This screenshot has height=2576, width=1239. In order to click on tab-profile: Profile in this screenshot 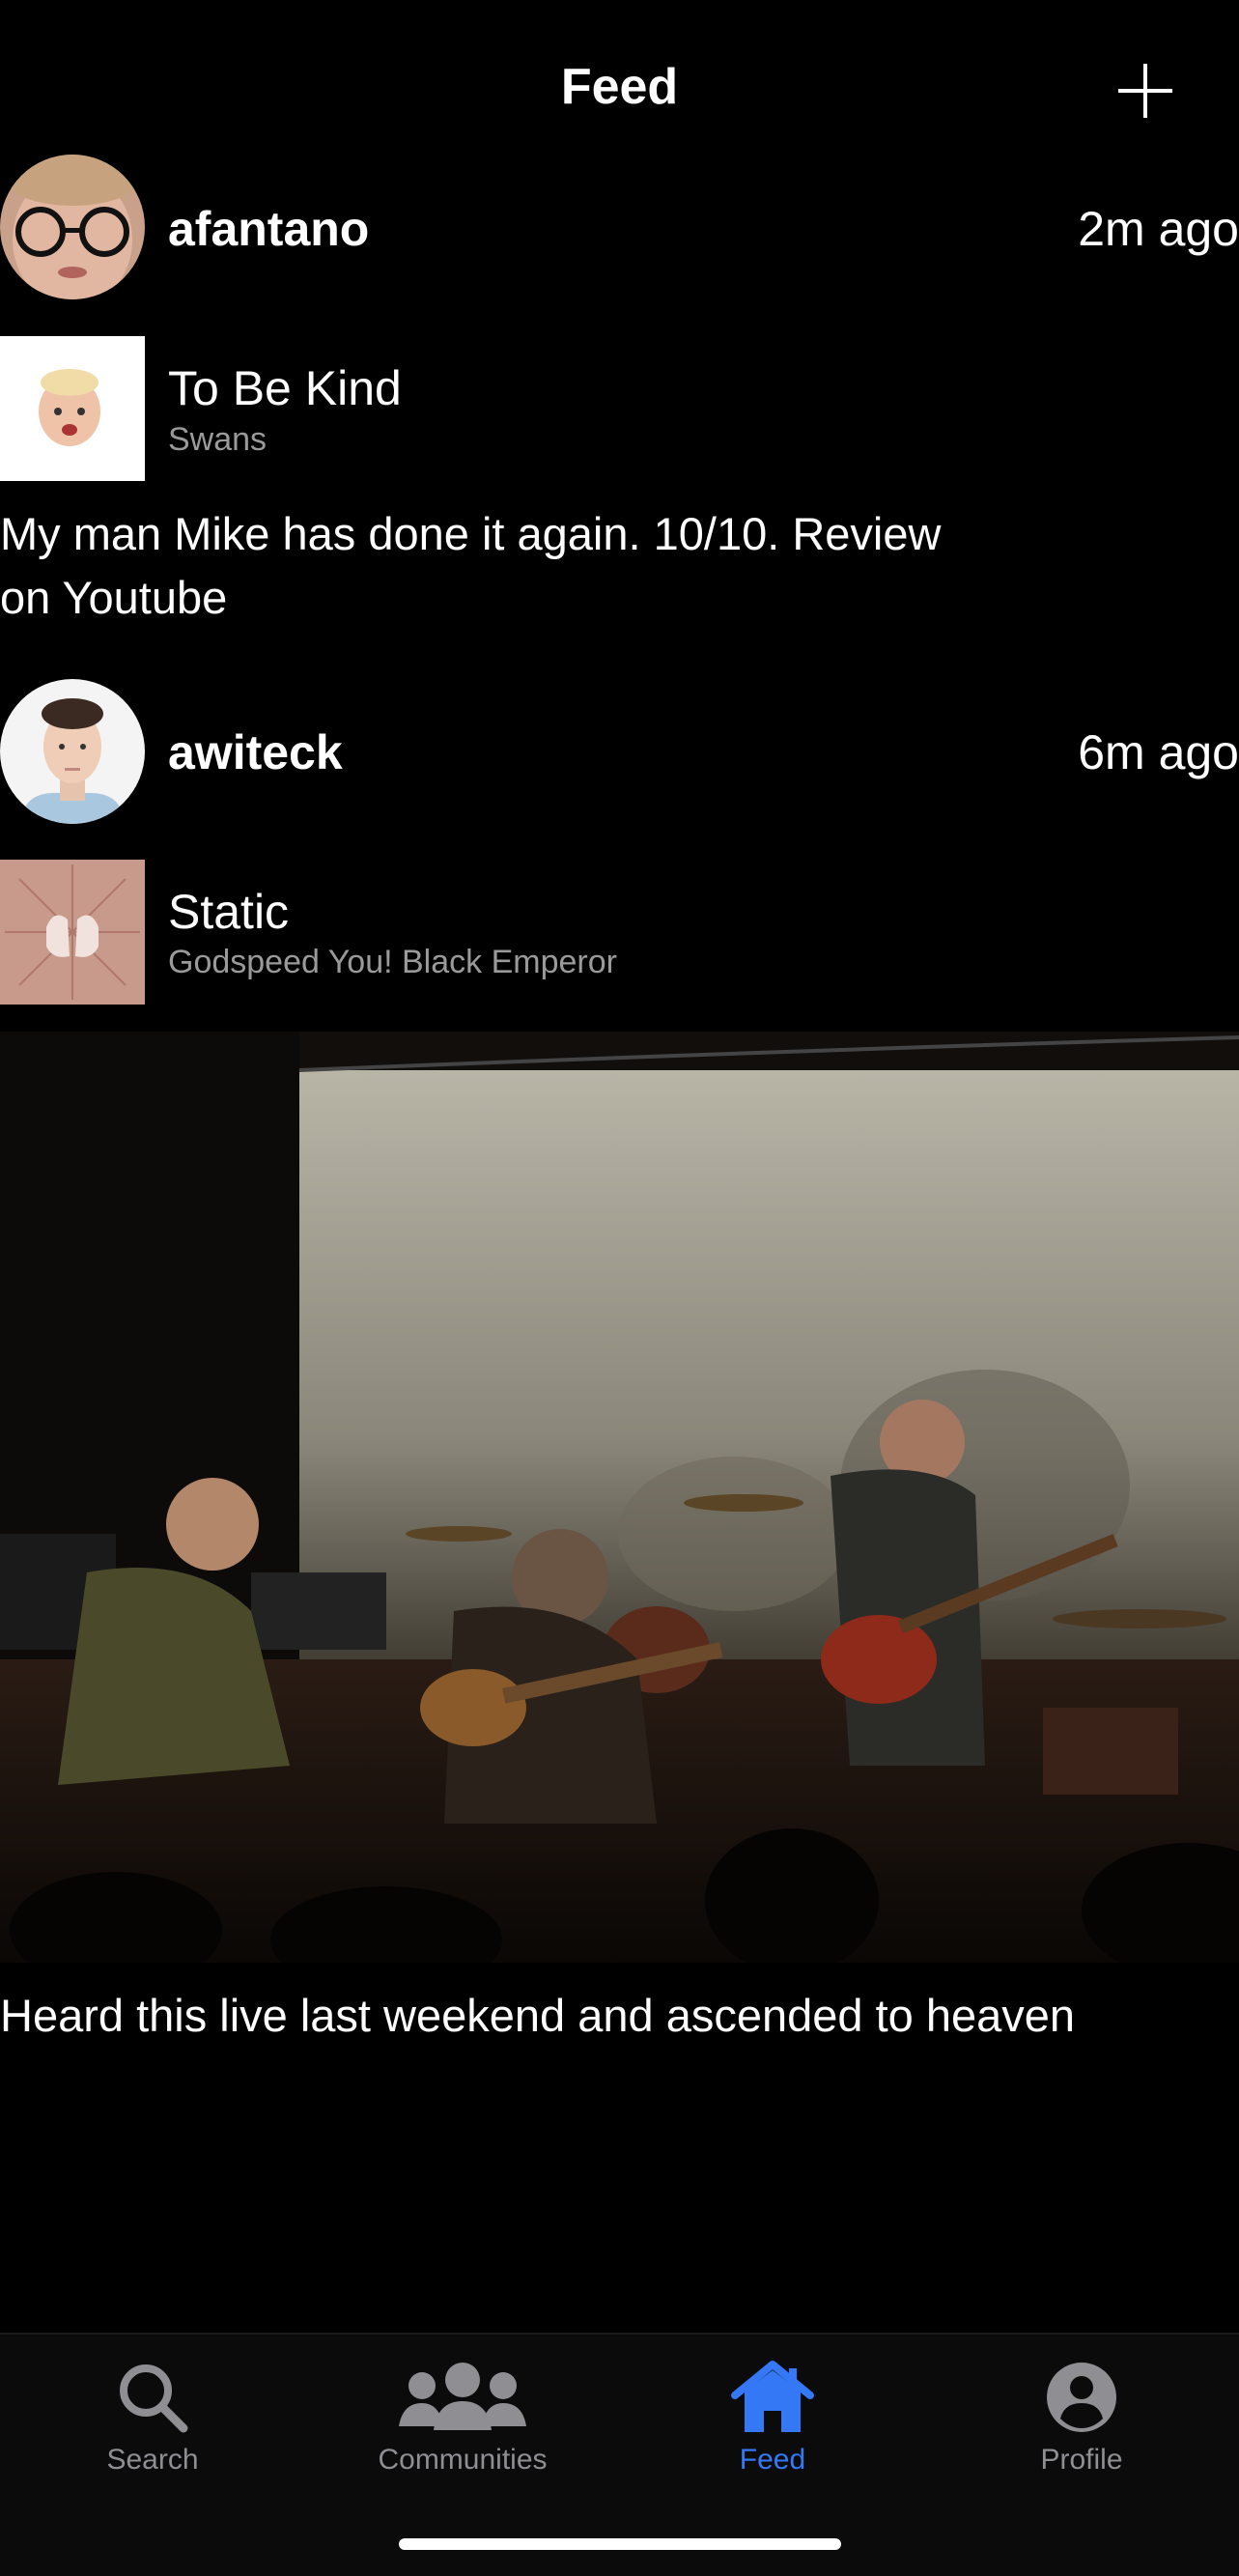, I will do `click(1081, 2431)`.